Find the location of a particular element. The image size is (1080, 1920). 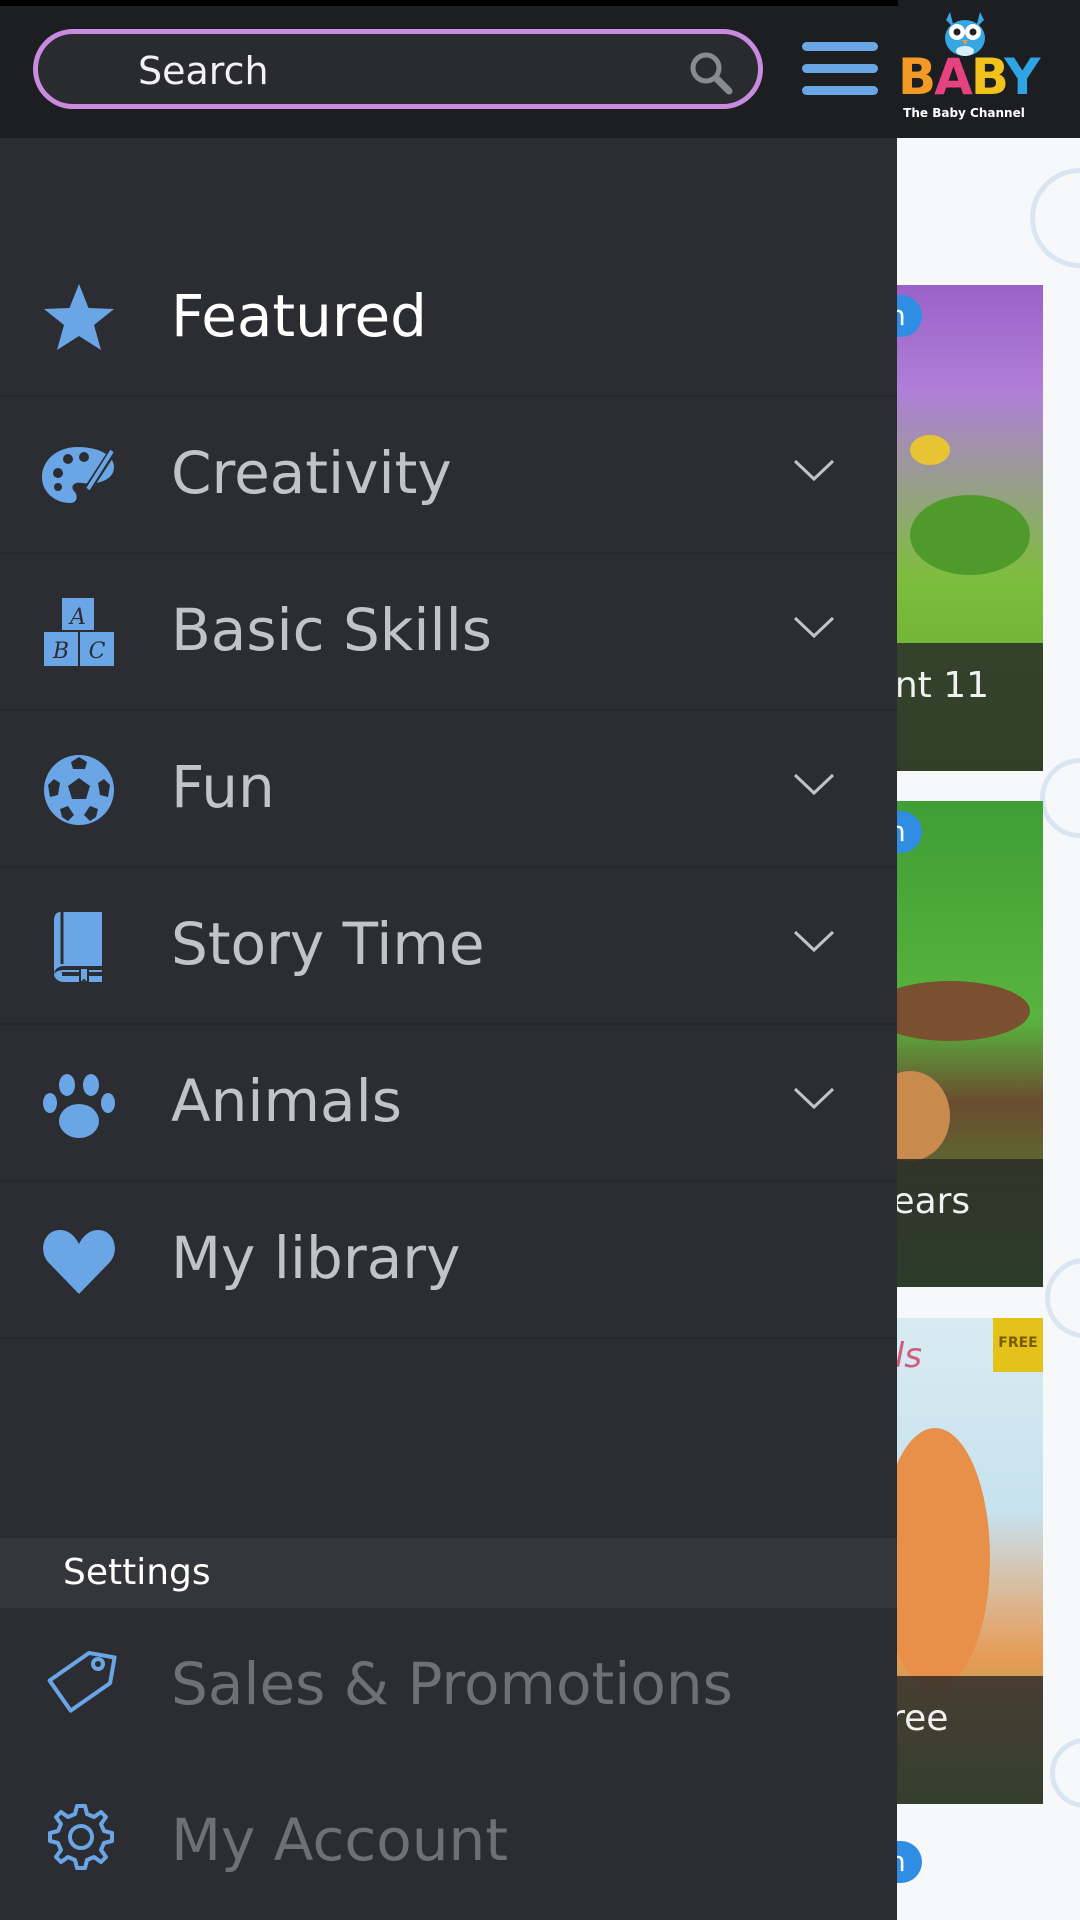

heart-icon is located at coordinates (79, 1262).